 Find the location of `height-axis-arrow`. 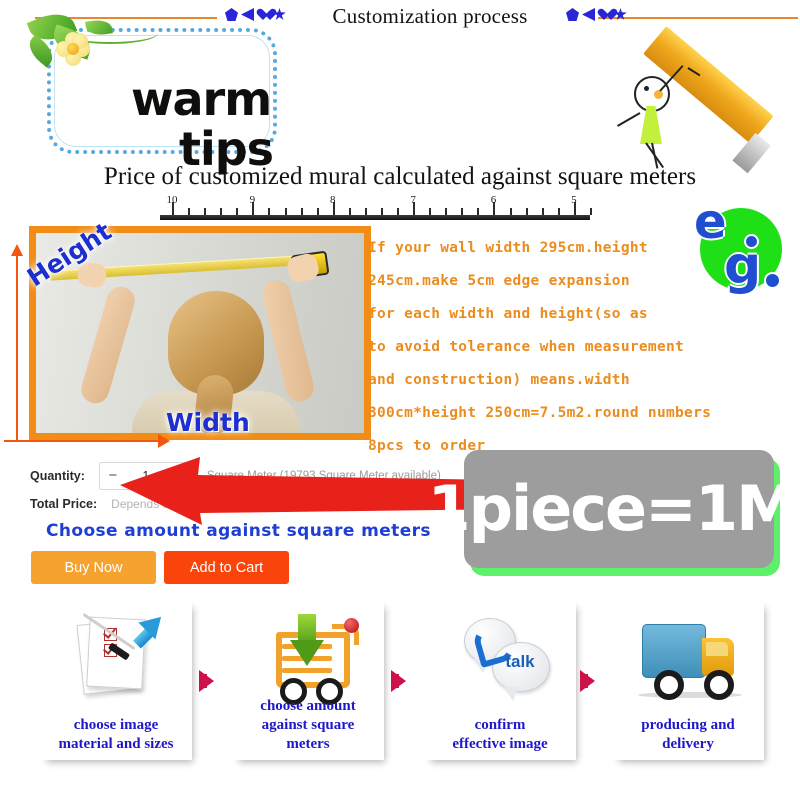

height-axis-arrow is located at coordinates (17, 343).